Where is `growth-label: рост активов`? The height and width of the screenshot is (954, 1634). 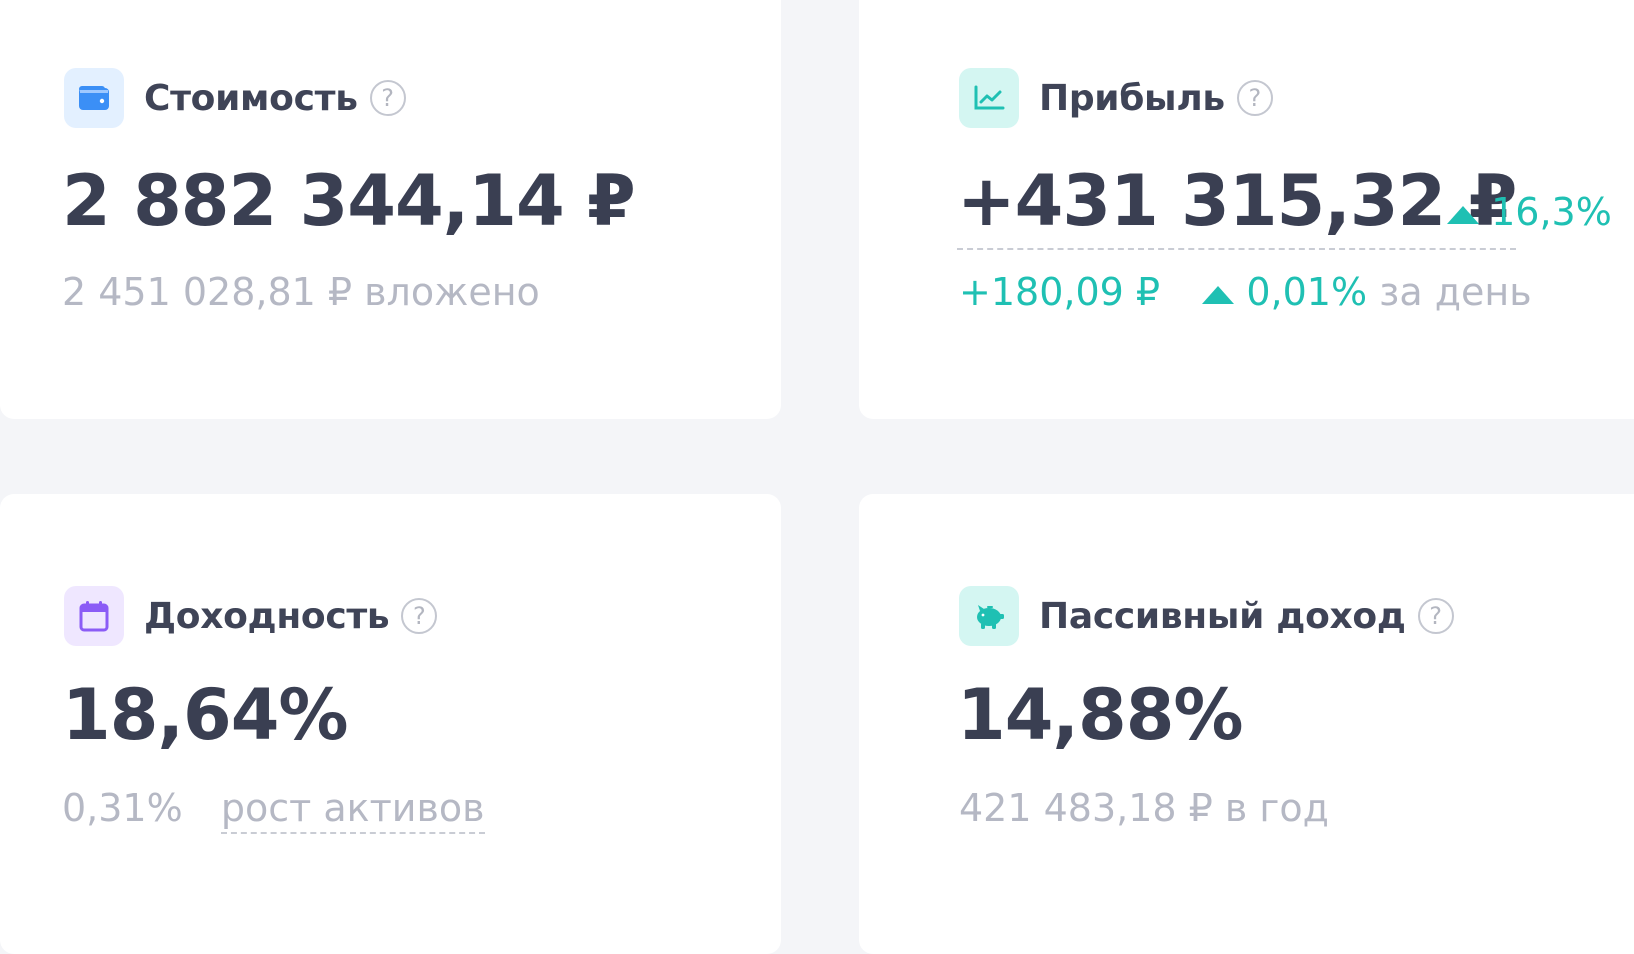 growth-label: рост активов is located at coordinates (352, 810).